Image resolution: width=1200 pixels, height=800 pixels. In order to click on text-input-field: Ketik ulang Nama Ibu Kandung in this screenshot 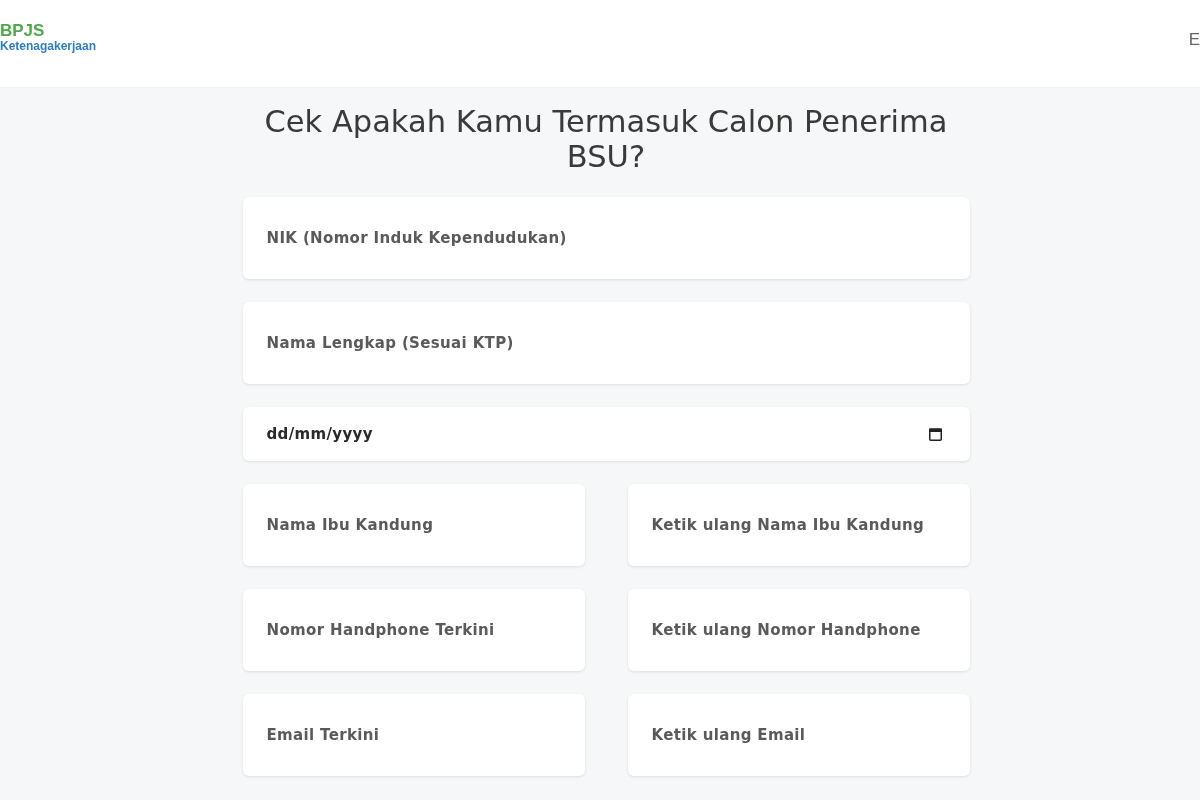, I will do `click(798, 525)`.